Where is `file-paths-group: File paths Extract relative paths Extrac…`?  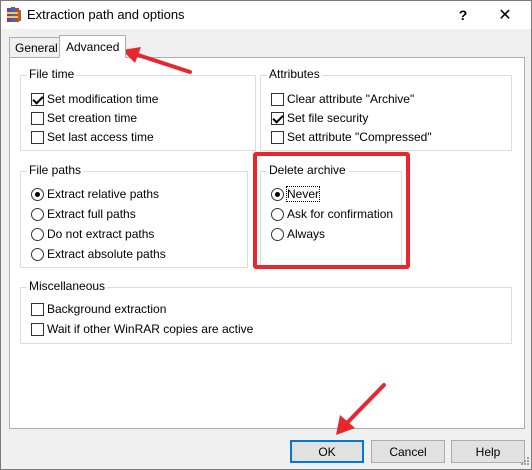
file-paths-group: File paths Extract relative paths Extrac… is located at coordinates (134, 215).